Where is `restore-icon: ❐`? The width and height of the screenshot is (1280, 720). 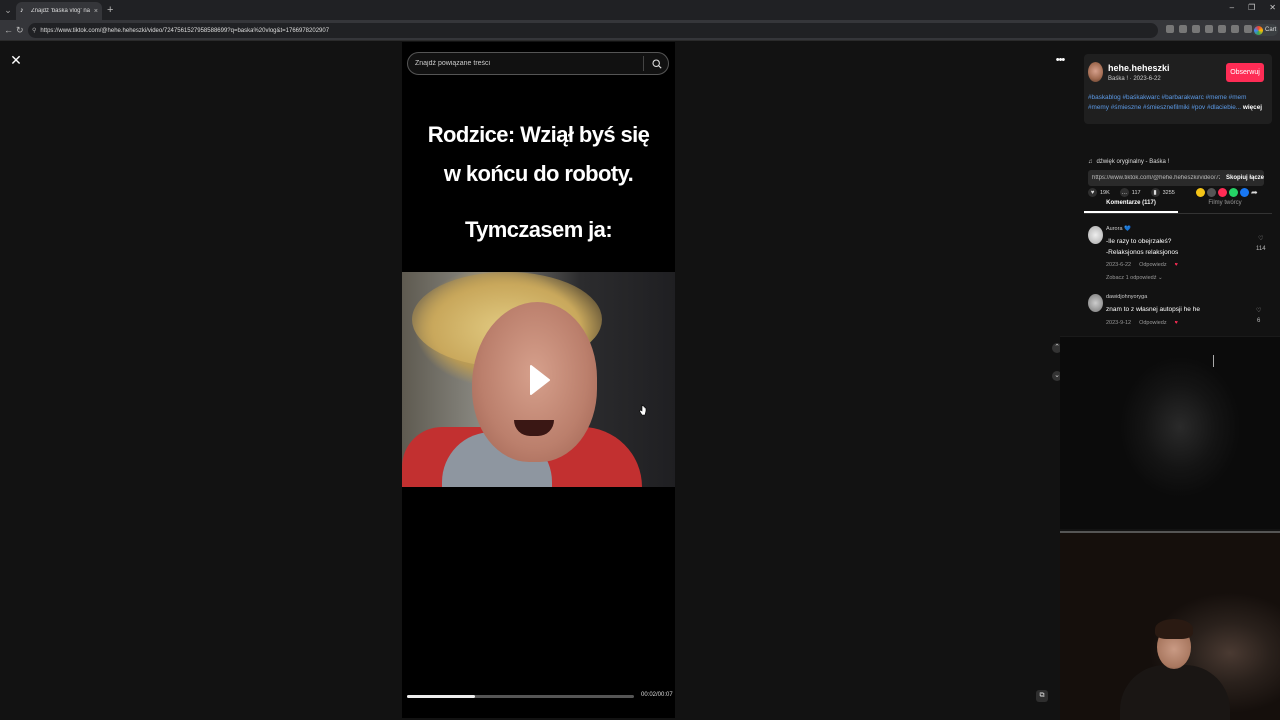
restore-icon: ❐ is located at coordinates (1251, 7).